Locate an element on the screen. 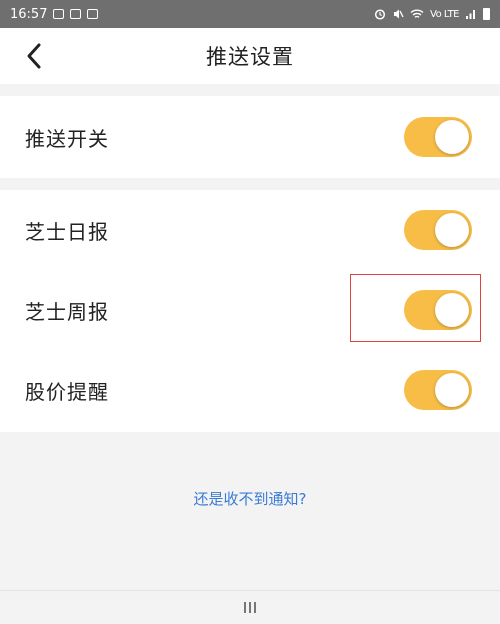 Image resolution: width=500 pixels, height=624 pixels. header: 推送设置 is located at coordinates (250, 56).